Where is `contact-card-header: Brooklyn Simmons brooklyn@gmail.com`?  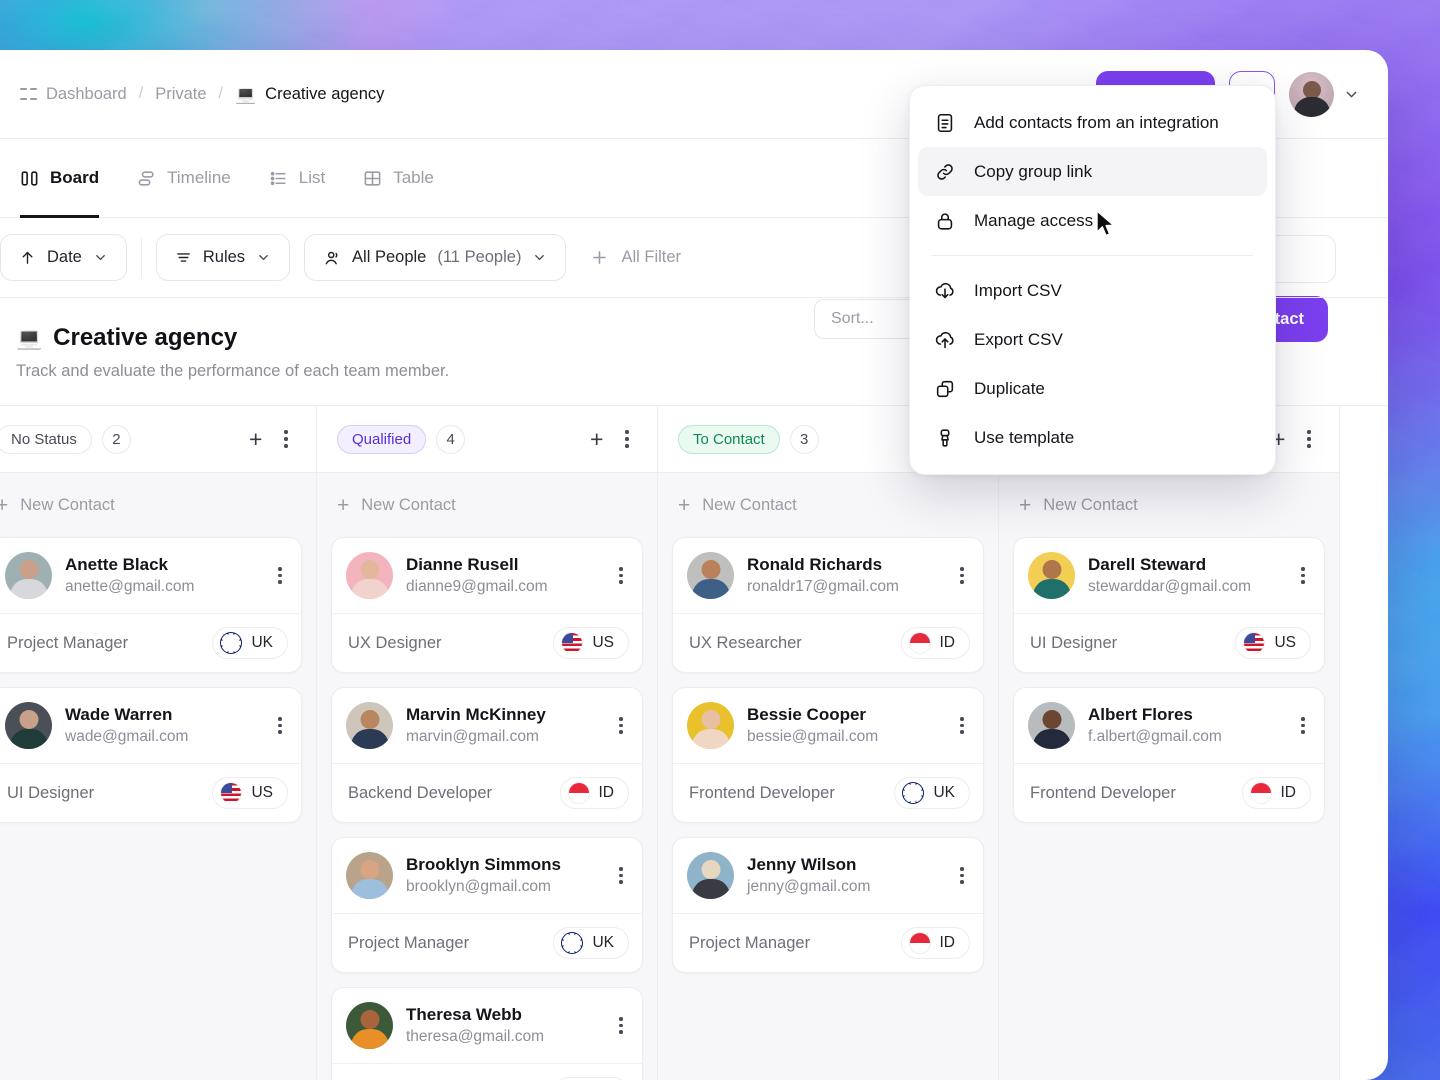
contact-card-header: Brooklyn Simmons brooklyn@gmail.com is located at coordinates (487, 875).